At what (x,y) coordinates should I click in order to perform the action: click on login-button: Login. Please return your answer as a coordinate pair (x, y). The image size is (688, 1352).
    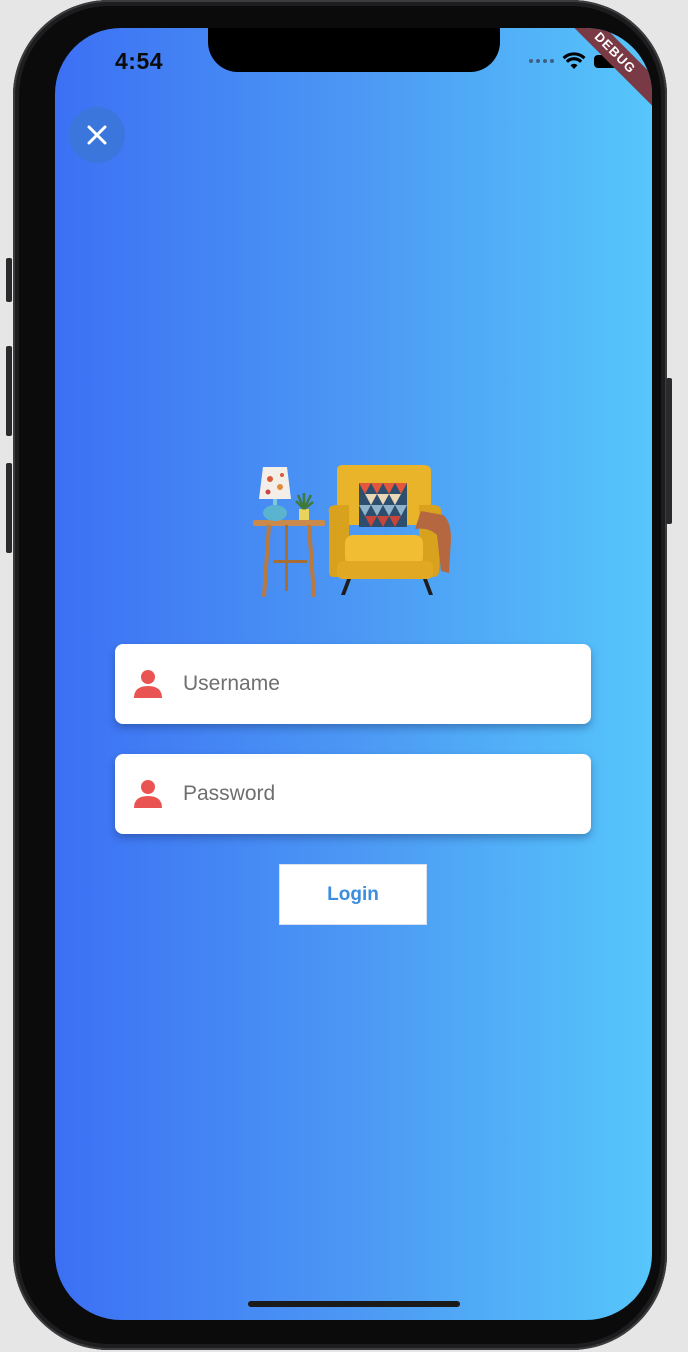
    Looking at the image, I should click on (353, 894).